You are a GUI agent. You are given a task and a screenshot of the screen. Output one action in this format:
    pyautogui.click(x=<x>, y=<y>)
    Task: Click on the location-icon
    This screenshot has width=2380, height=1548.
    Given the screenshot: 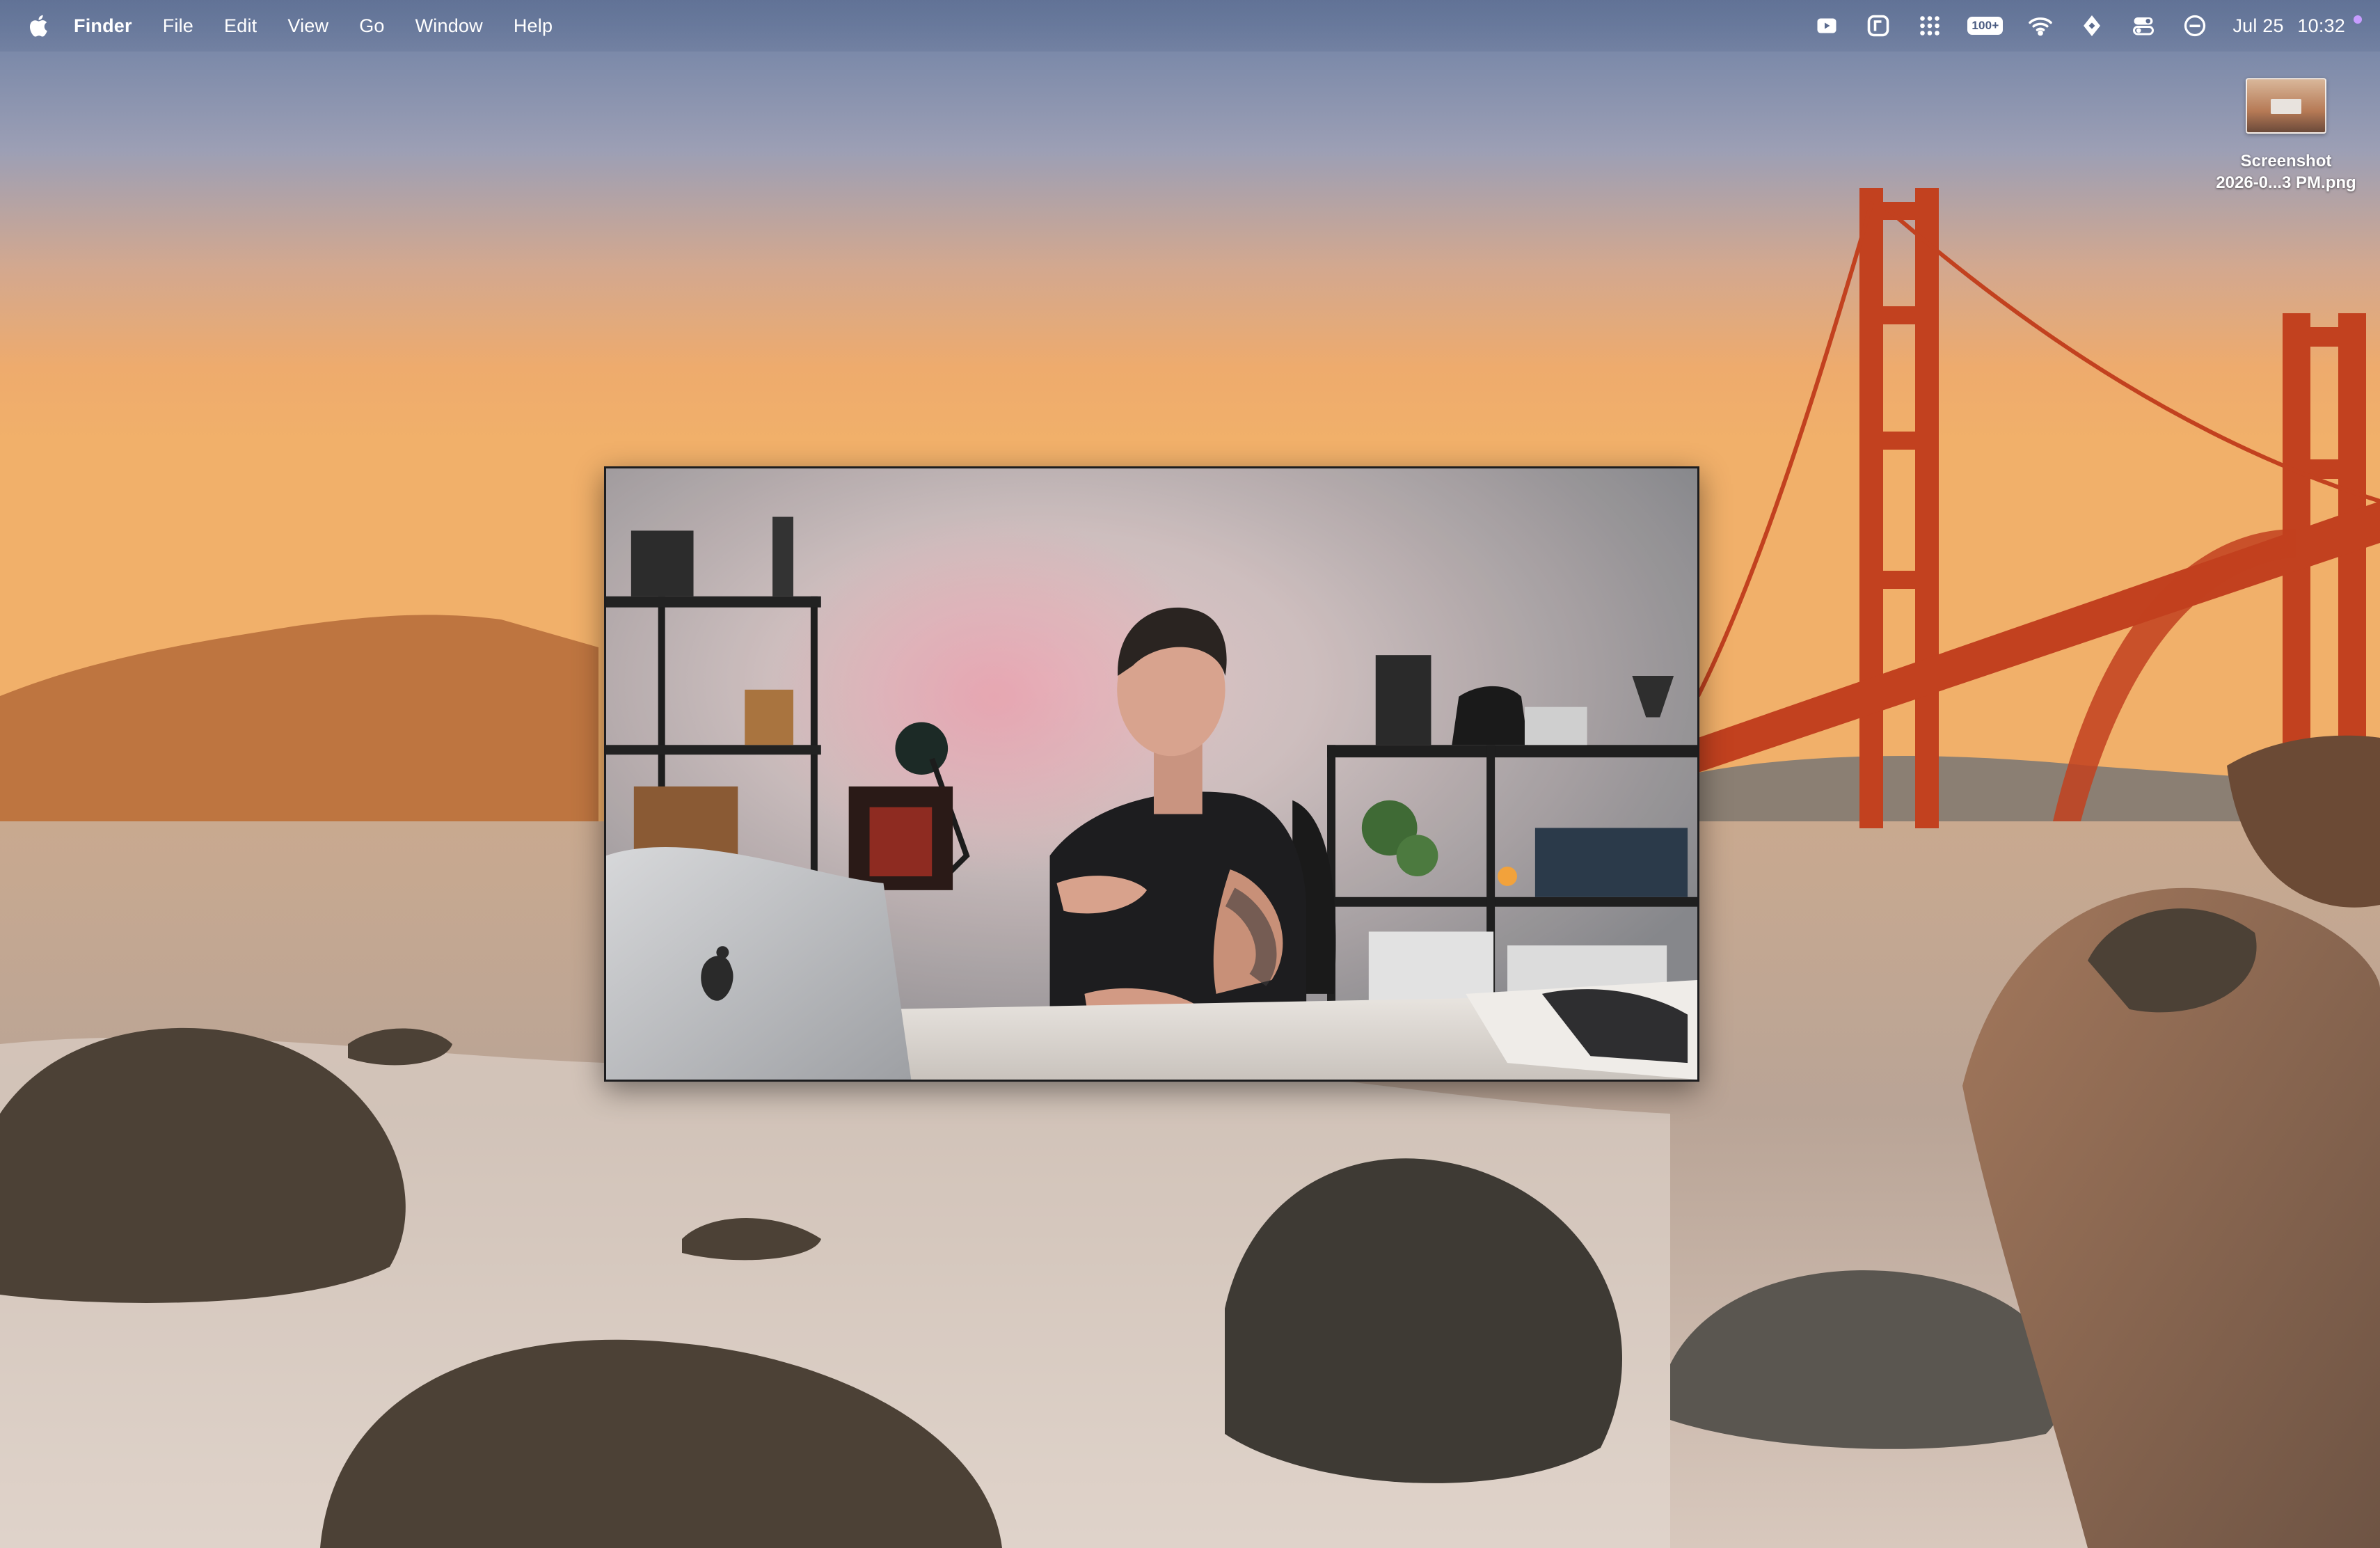 What is the action you would take?
    pyautogui.click(x=2092, y=26)
    